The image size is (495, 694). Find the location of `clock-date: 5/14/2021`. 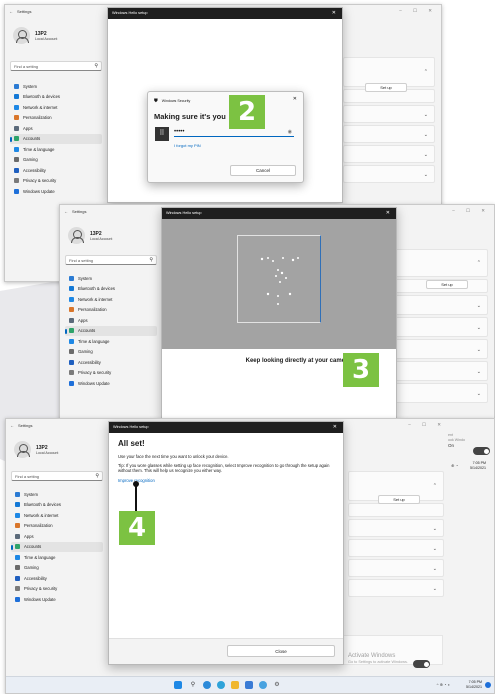

clock-date: 5/14/2021 is located at coordinates (478, 467).